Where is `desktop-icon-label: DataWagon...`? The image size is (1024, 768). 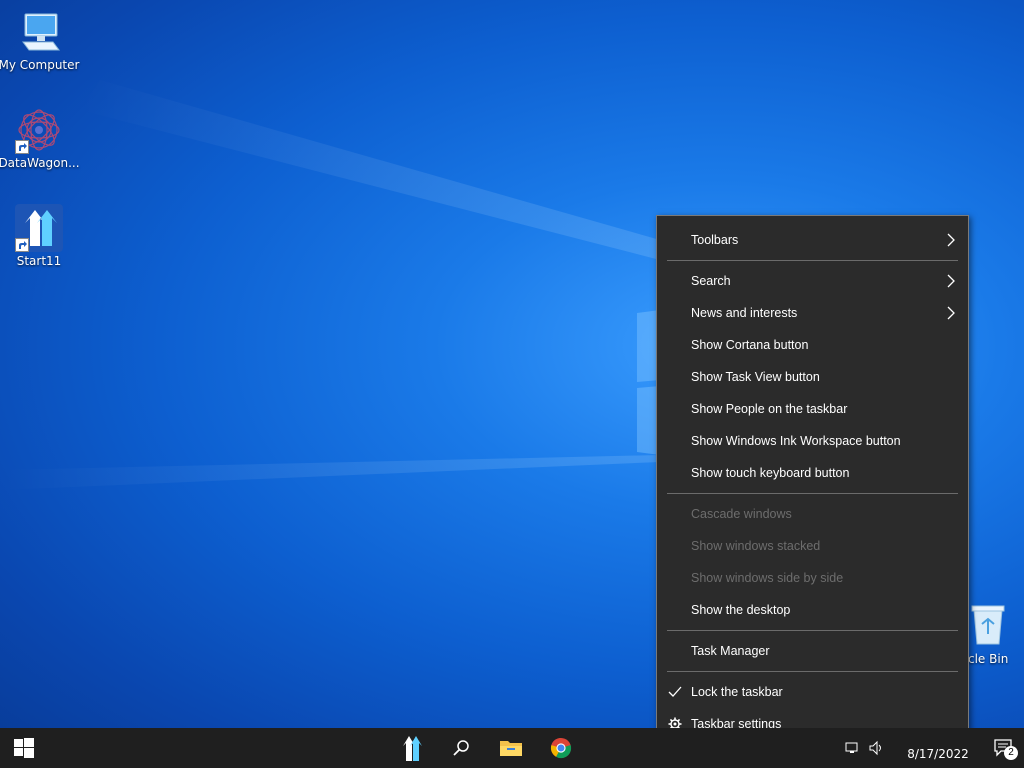 desktop-icon-label: DataWagon... is located at coordinates (40, 163).